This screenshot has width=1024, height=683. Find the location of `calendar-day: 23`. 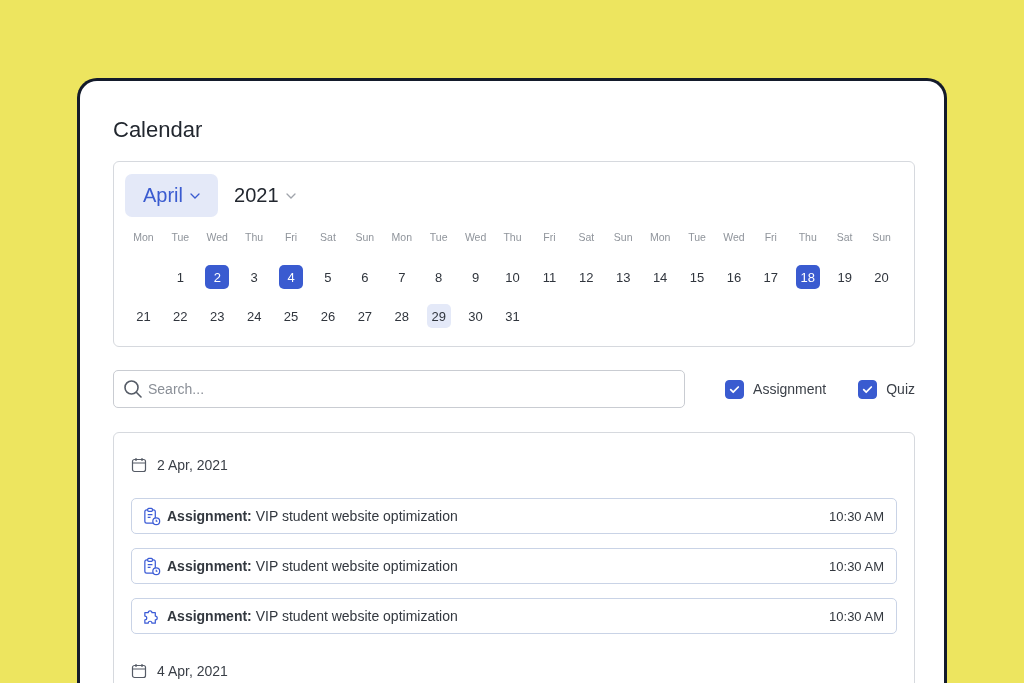

calendar-day: 23 is located at coordinates (217, 316).